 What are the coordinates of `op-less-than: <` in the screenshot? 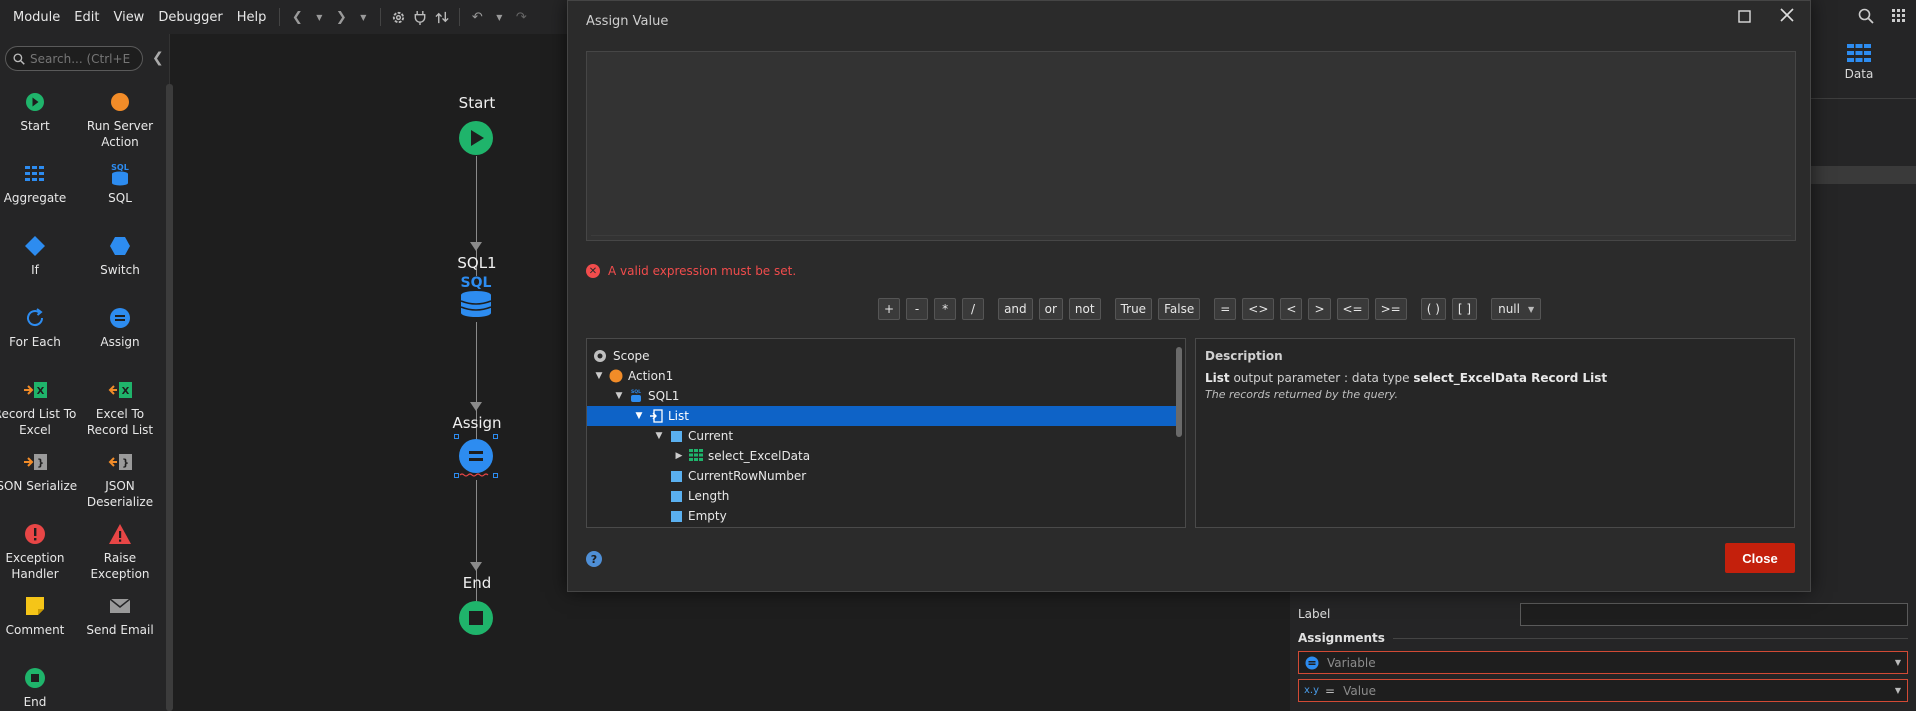 It's located at (1291, 309).